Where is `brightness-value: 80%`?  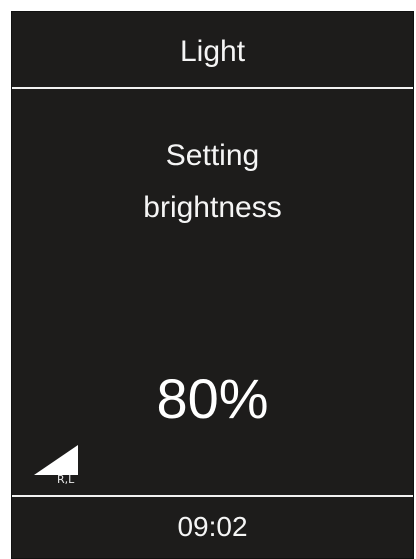 brightness-value: 80% is located at coordinates (212, 398).